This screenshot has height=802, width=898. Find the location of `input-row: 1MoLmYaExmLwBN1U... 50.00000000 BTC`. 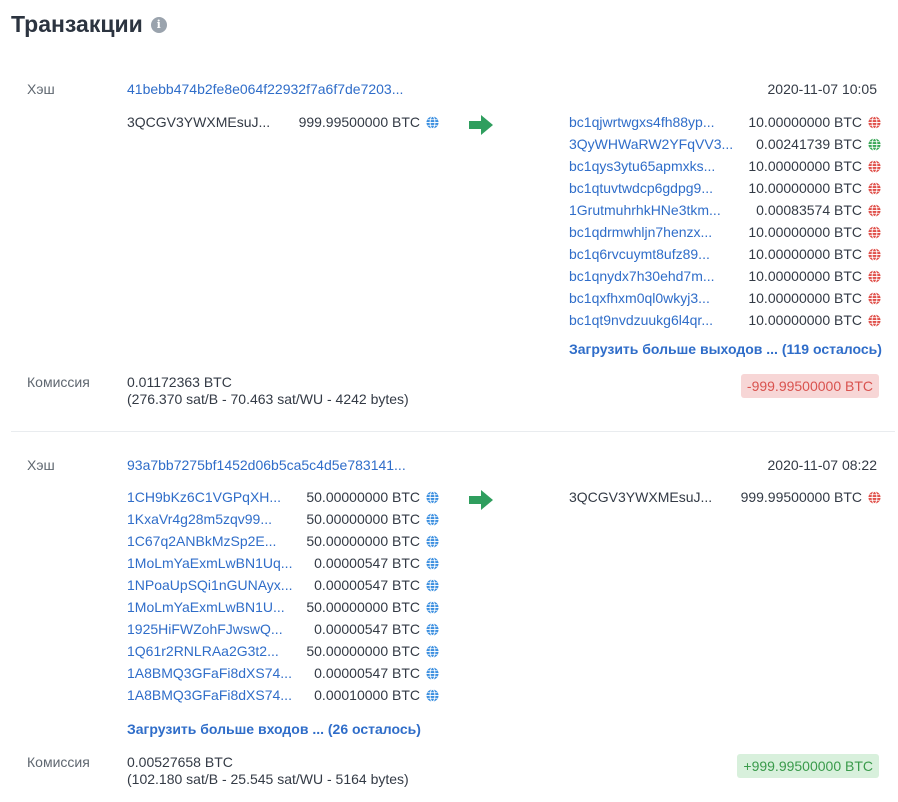

input-row: 1MoLmYaExmLwBN1U... 50.00000000 BTC is located at coordinates (283, 607).